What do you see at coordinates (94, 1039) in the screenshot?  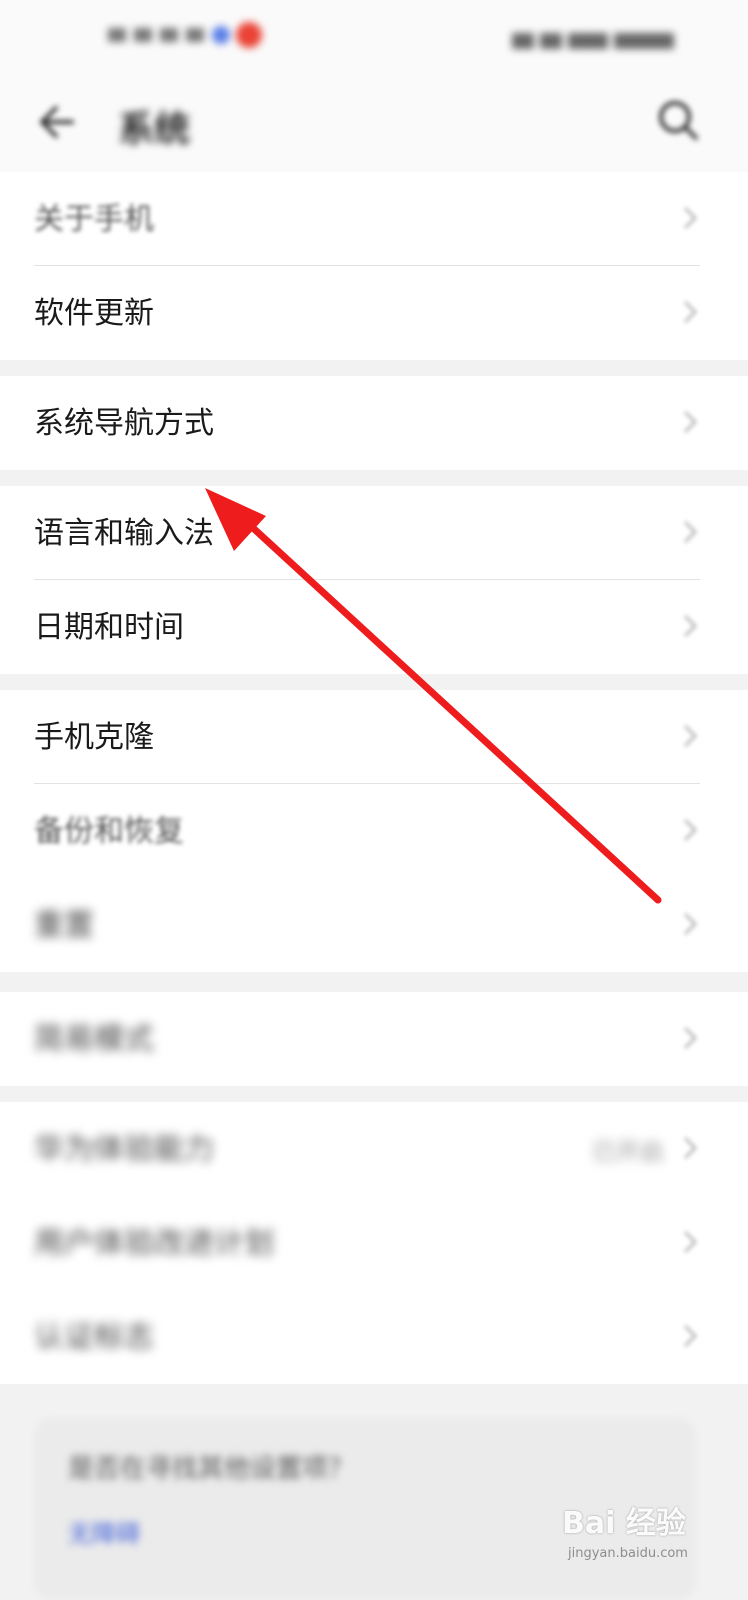 I see `setting-label: 简易模式` at bounding box center [94, 1039].